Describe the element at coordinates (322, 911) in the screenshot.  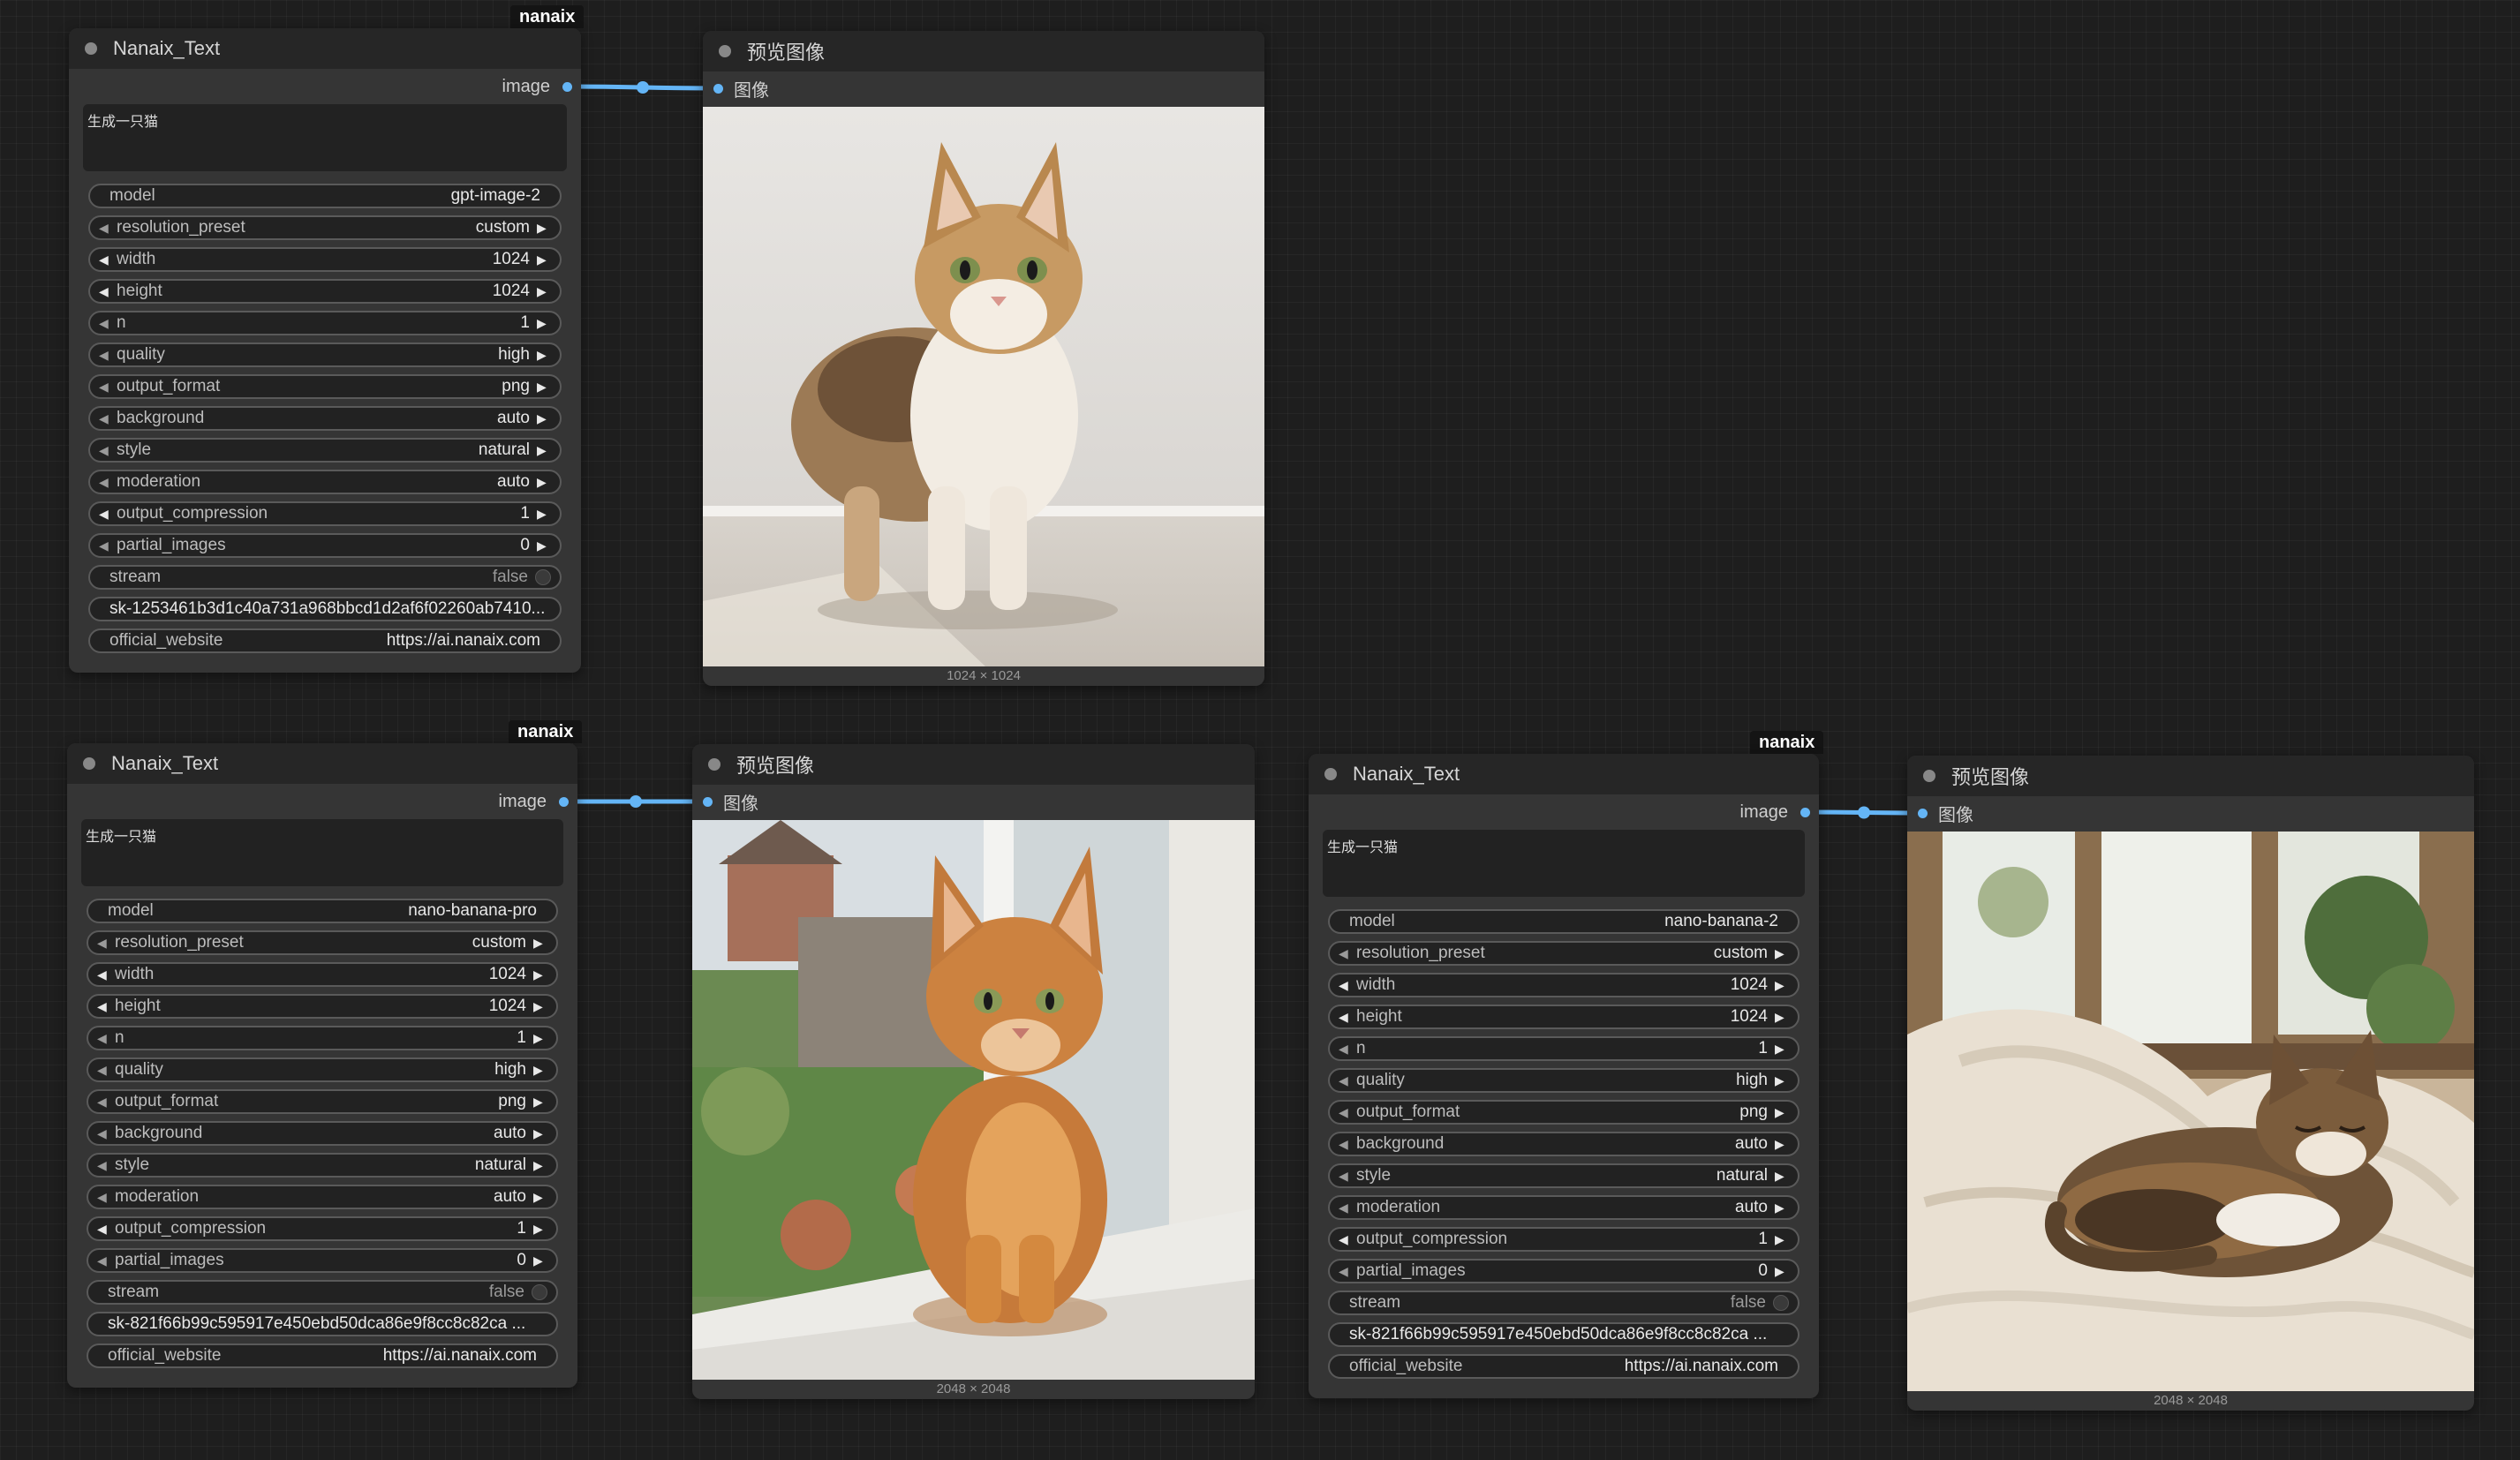
I see `widget-model: model nano-banana-pro` at that location.